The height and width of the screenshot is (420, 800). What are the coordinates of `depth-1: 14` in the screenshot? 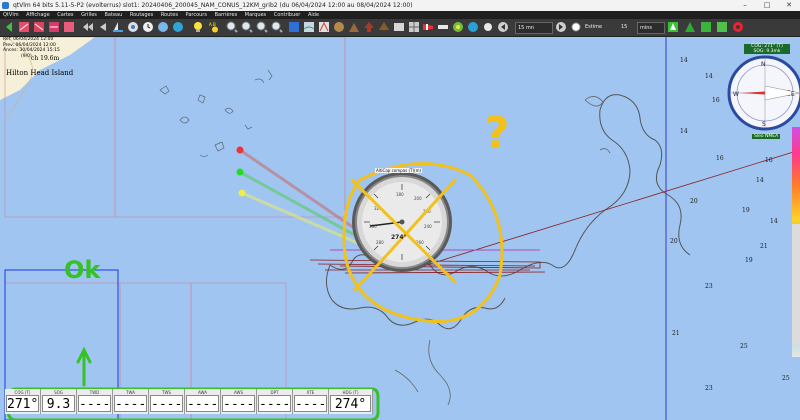 It's located at (684, 60).